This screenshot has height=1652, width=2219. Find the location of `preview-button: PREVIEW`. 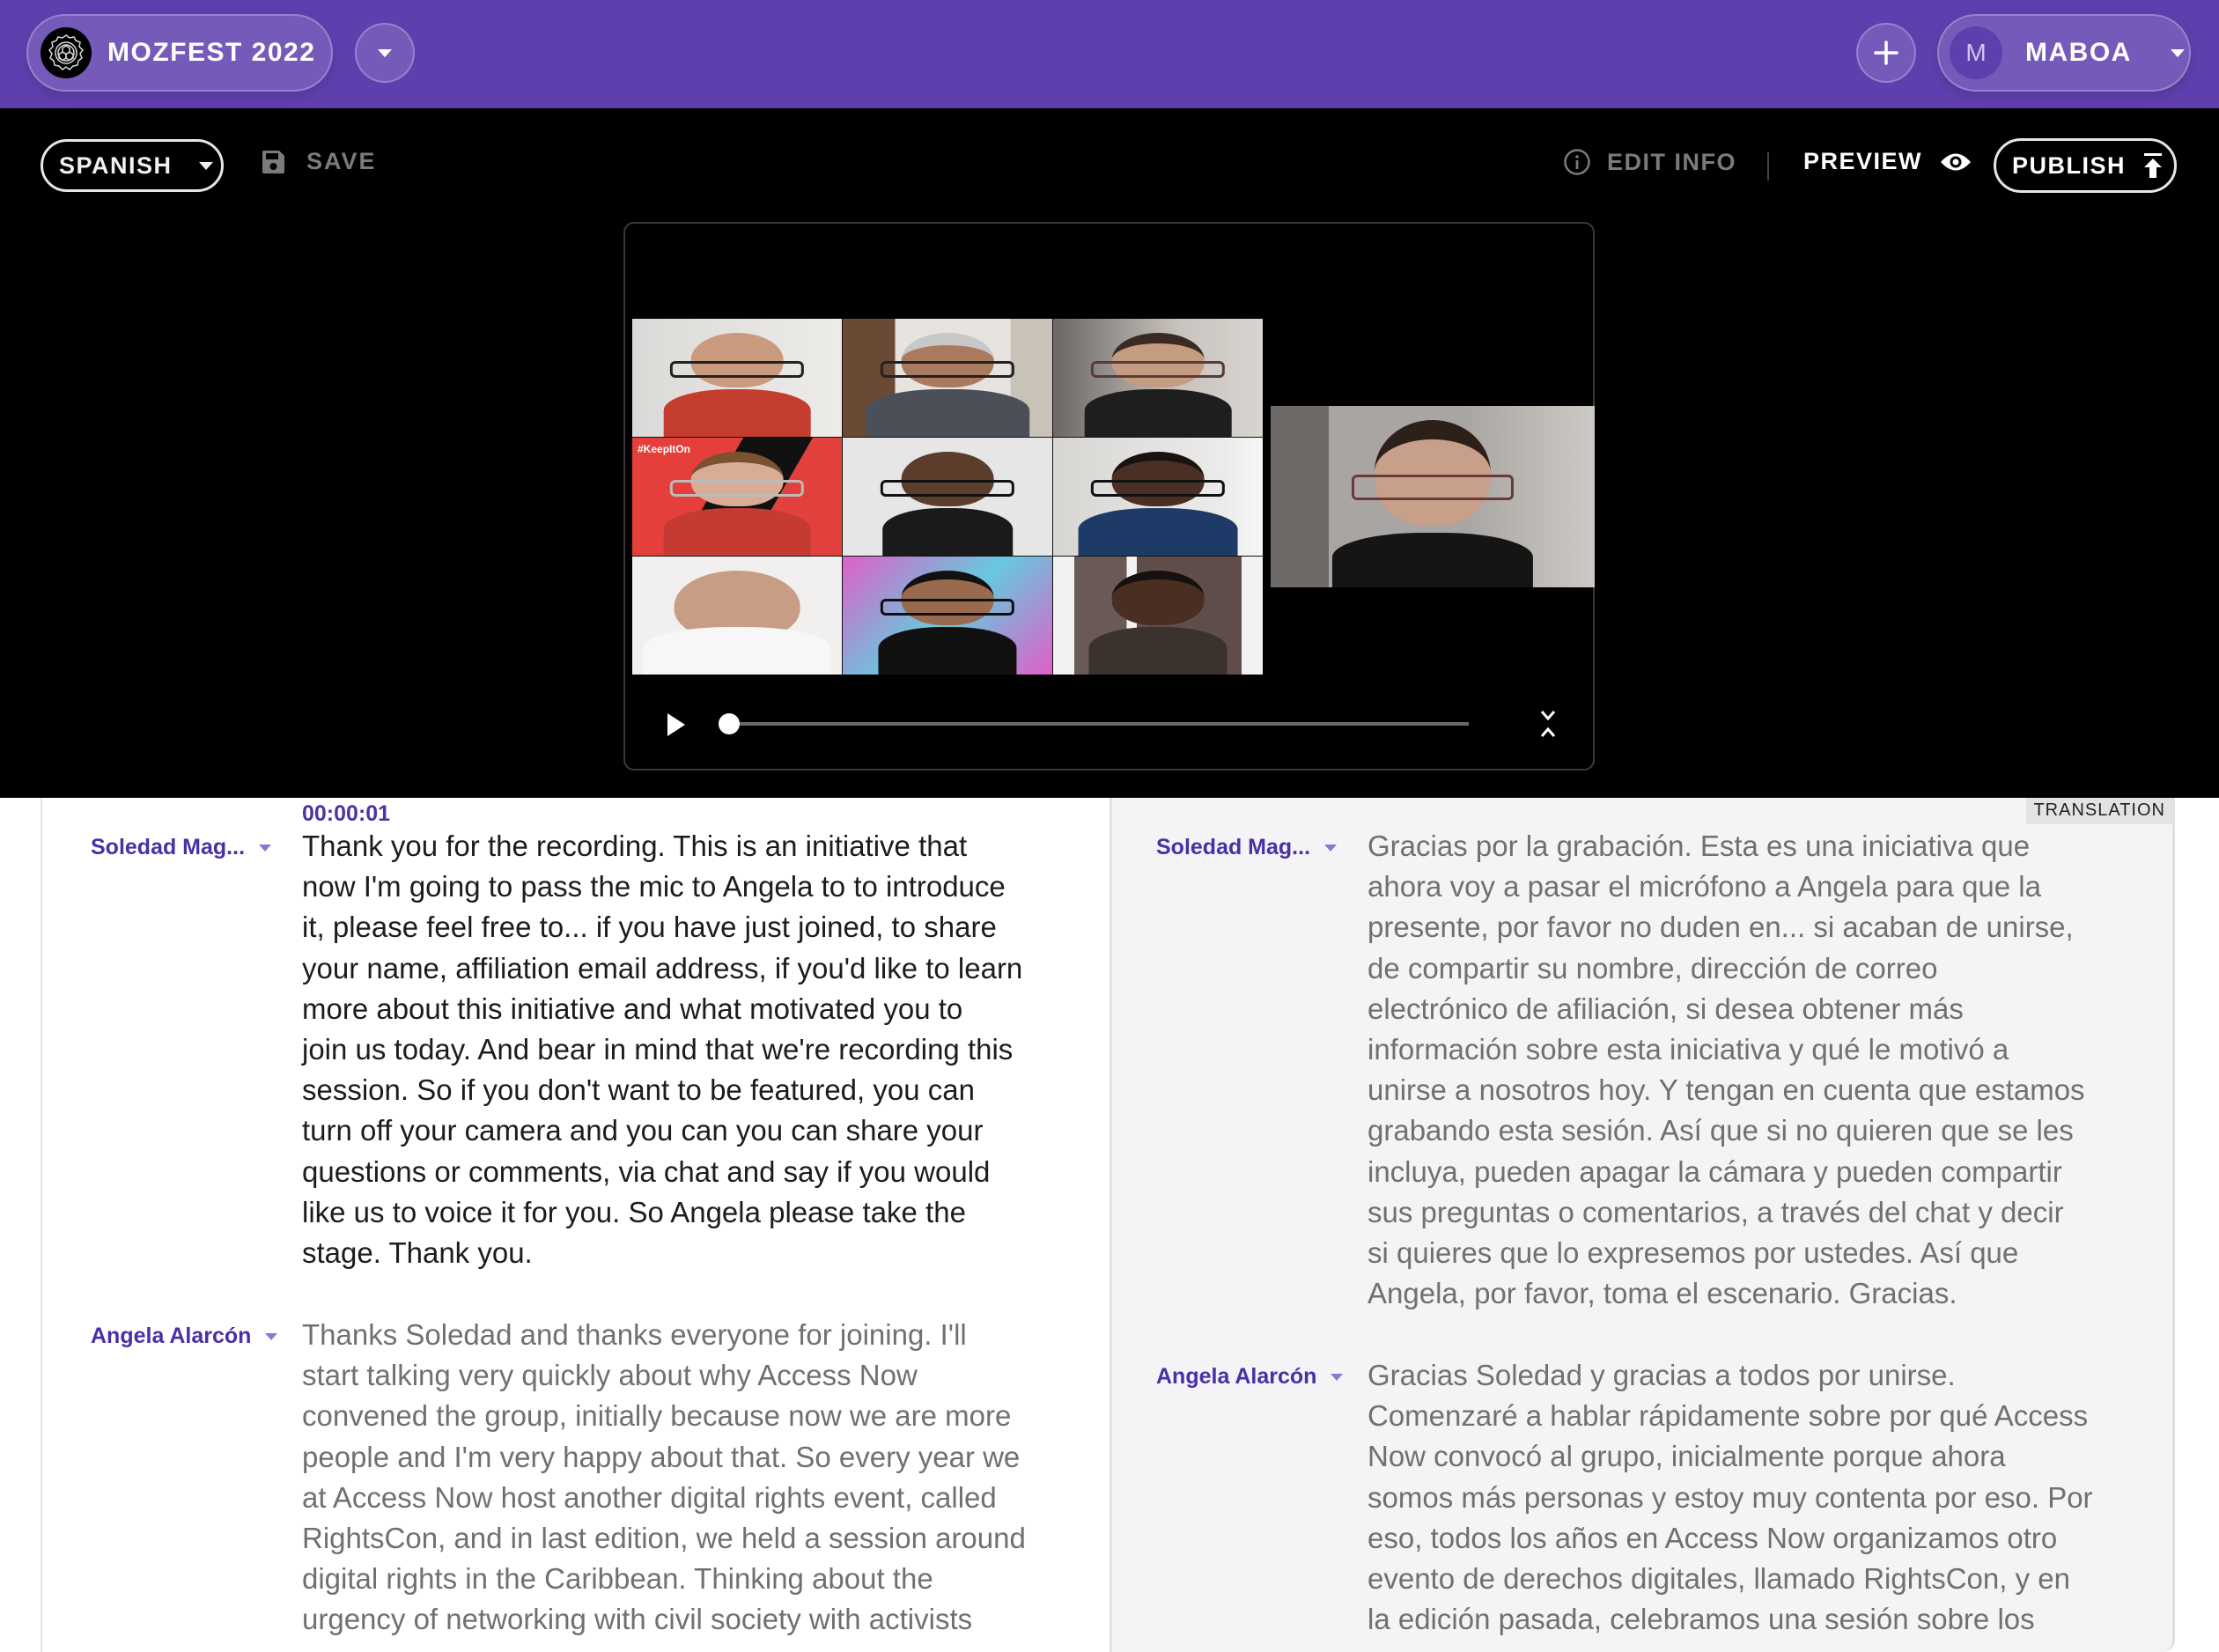

preview-button: PREVIEW is located at coordinates (1888, 161).